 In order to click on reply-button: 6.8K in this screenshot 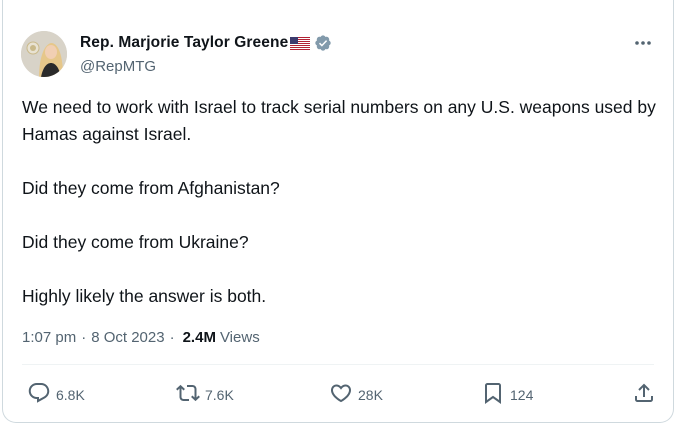, I will do `click(56, 395)`.